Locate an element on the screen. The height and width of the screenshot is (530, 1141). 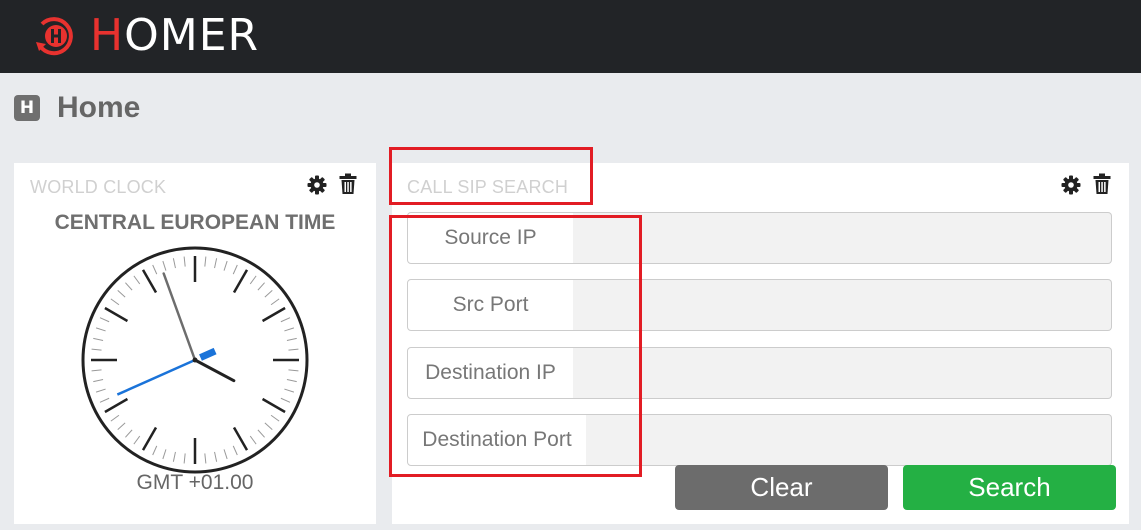
highlight-box-field-labels is located at coordinates (515, 346).